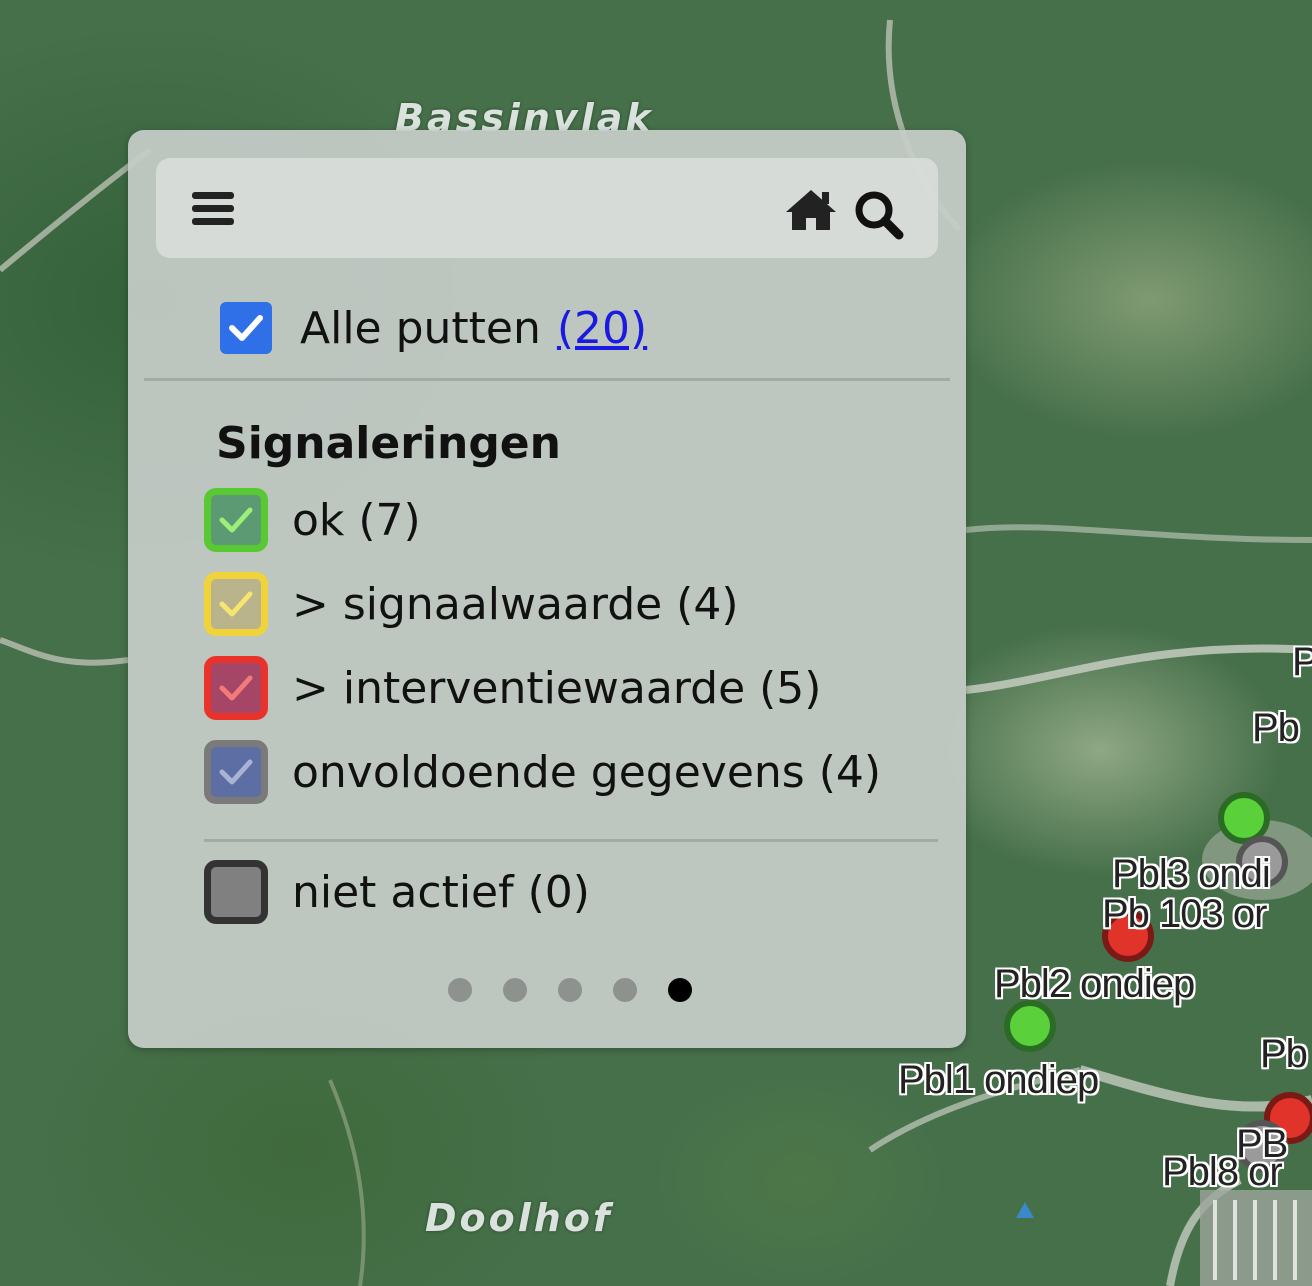 Image resolution: width=1312 pixels, height=1286 pixels. I want to click on well-label: Pbl1 ondiep, so click(998, 1080).